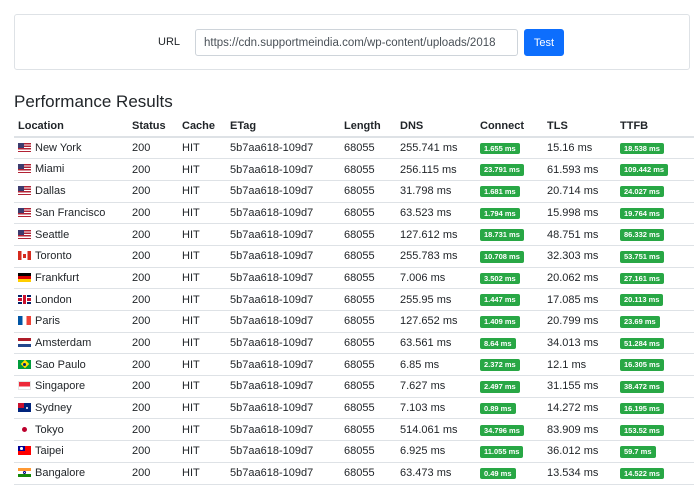 Image resolution: width=700 pixels, height=495 pixels. I want to click on location-name: Bangalore, so click(60, 473).